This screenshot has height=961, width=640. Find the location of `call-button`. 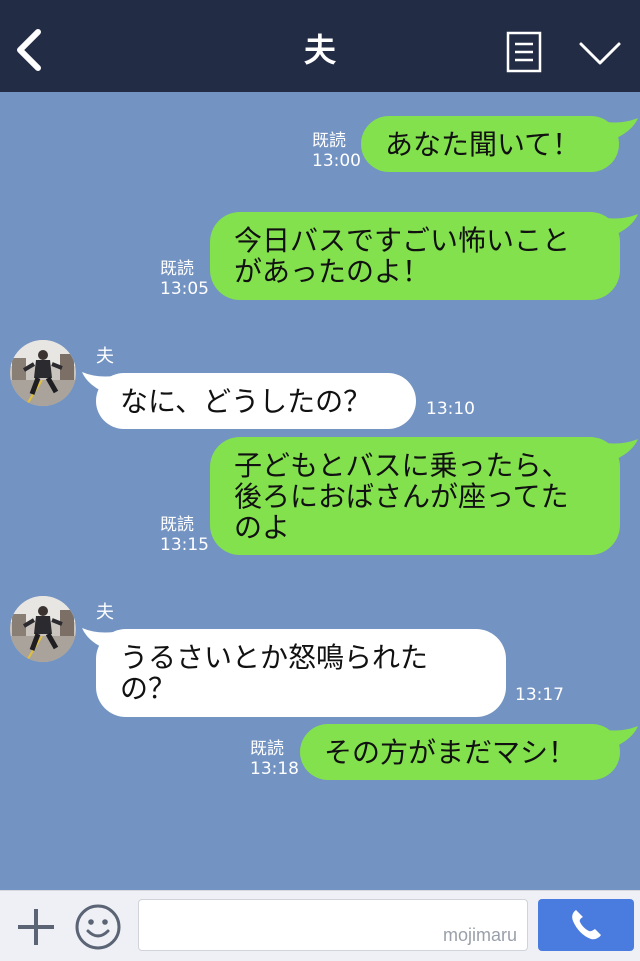

call-button is located at coordinates (586, 925).